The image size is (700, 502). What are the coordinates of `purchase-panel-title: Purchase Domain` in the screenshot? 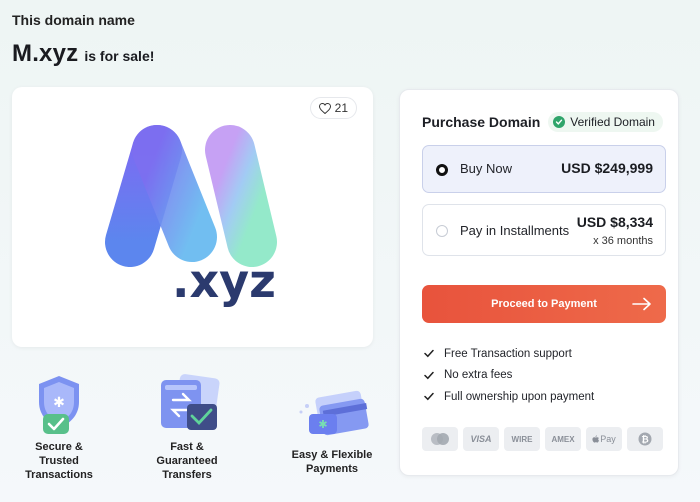 It's located at (481, 122).